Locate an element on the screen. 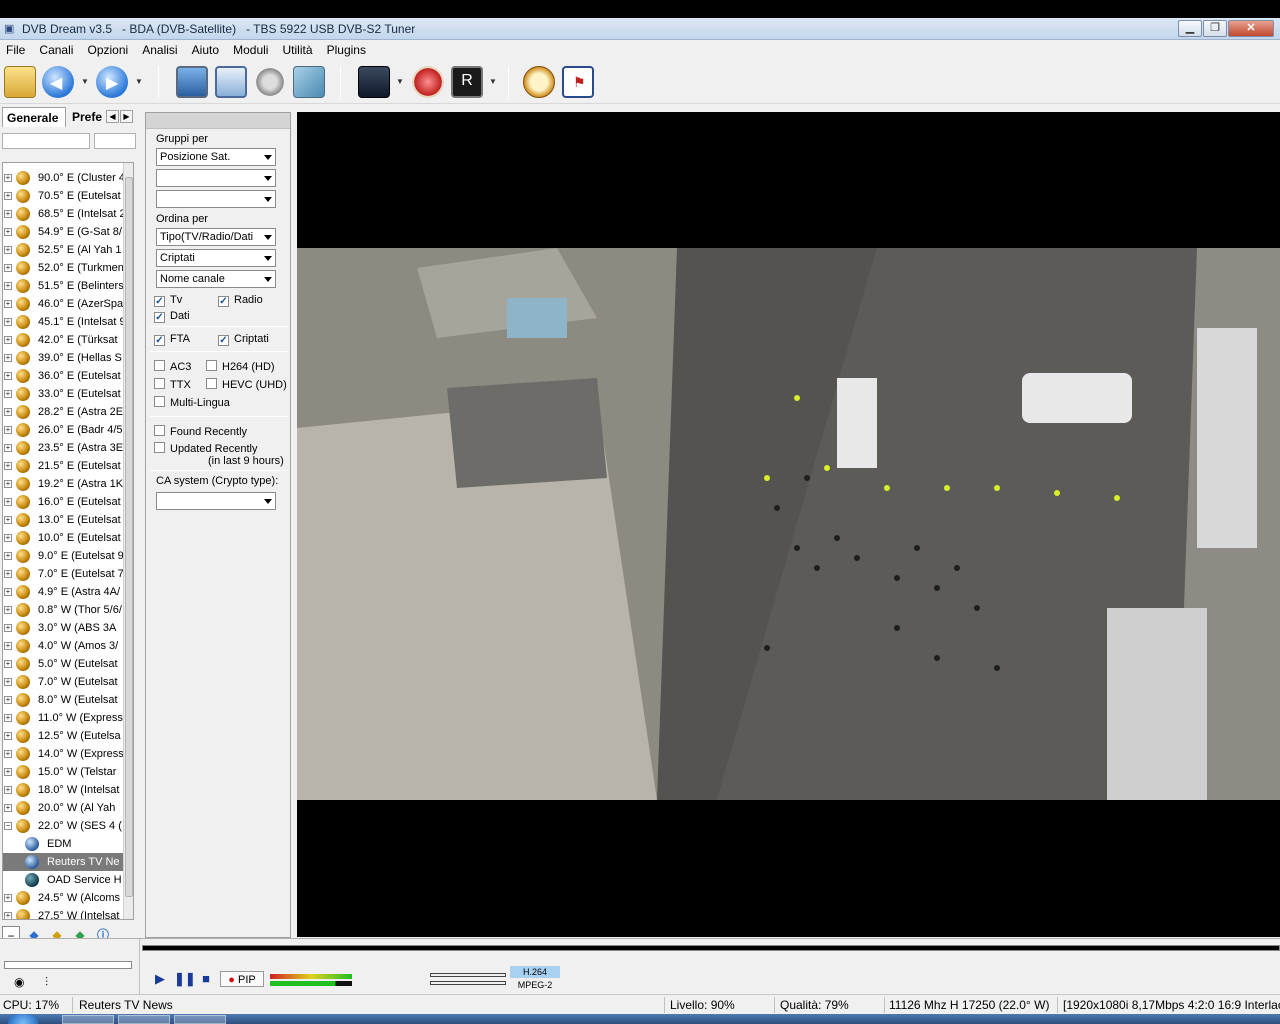  menu-aiuto: Aiuto is located at coordinates (205, 48).